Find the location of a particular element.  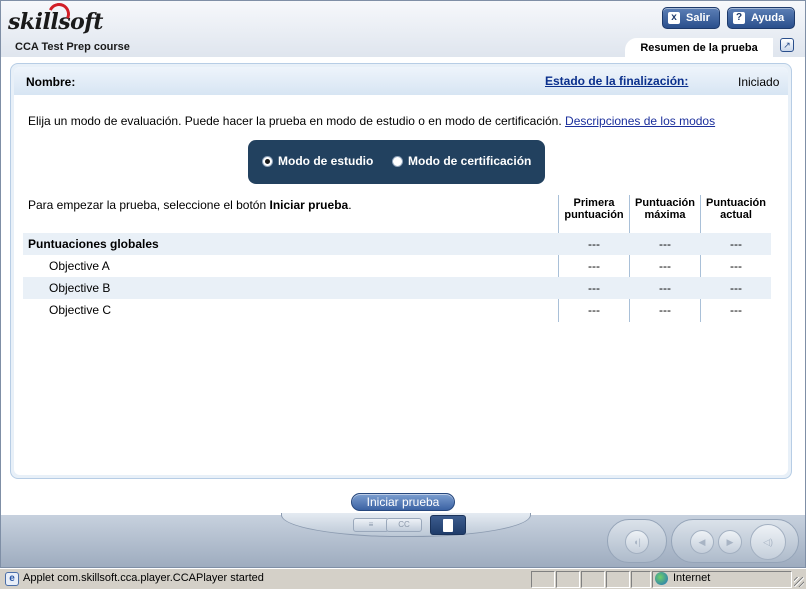

start-test-button: Iniciar prueba is located at coordinates (403, 502).